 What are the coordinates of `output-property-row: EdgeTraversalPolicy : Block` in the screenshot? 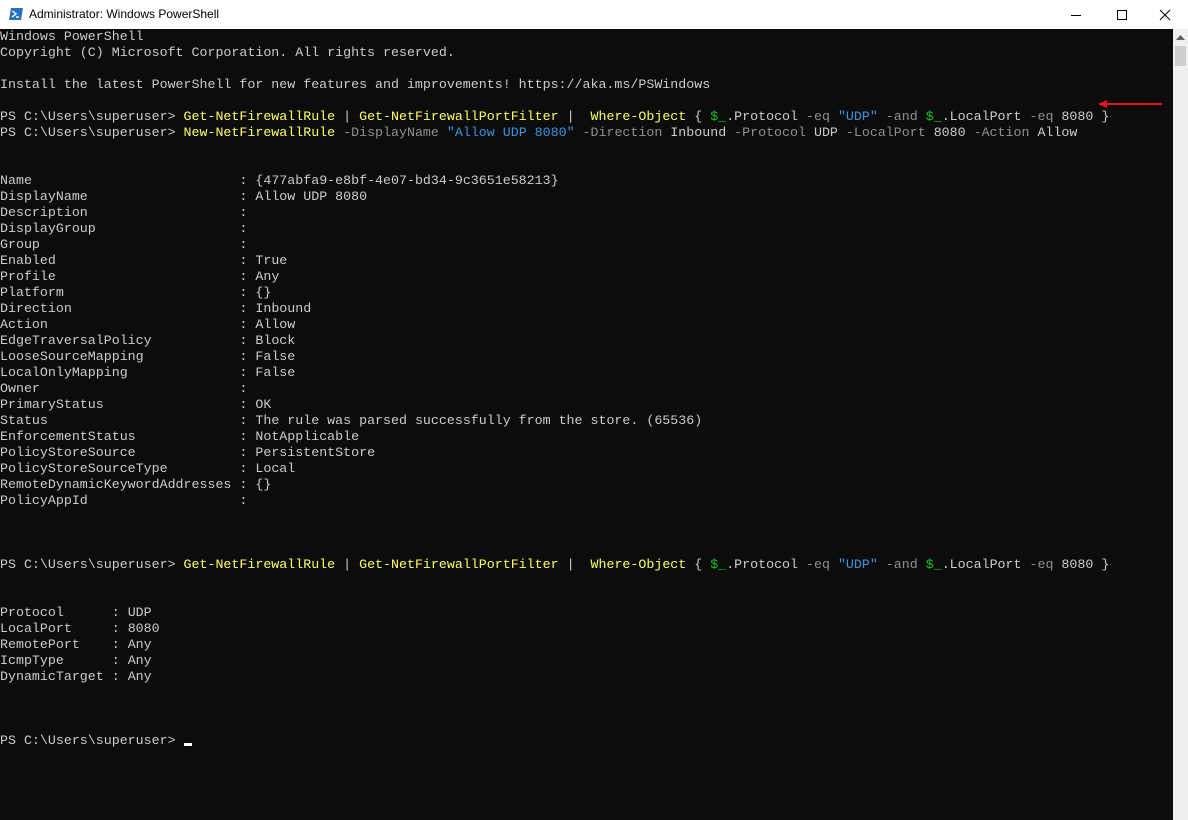 It's located at (147, 341).